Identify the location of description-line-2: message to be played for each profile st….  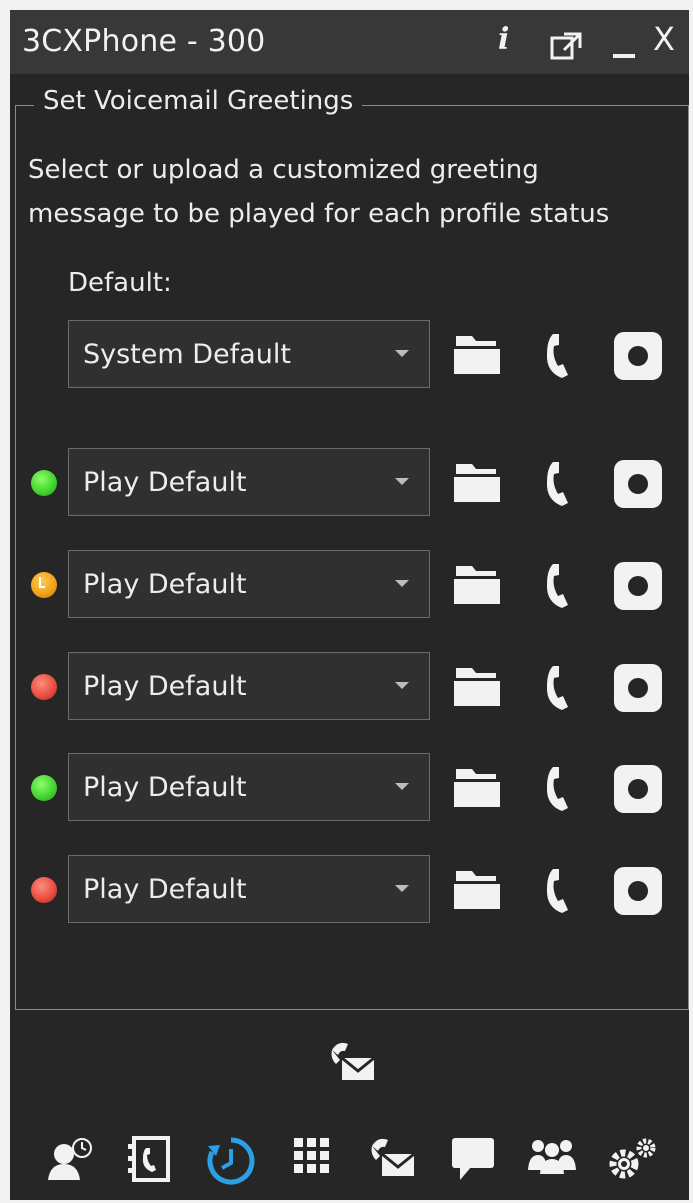
(319, 214).